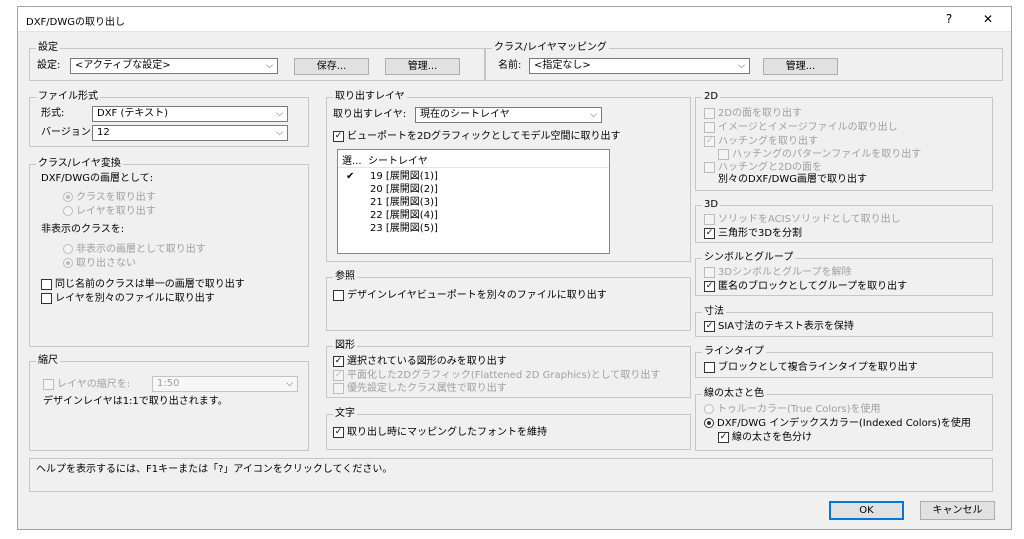 This screenshot has height=539, width=1024. What do you see at coordinates (345, 277) in the screenshot?
I see `reference-legend: 参照` at bounding box center [345, 277].